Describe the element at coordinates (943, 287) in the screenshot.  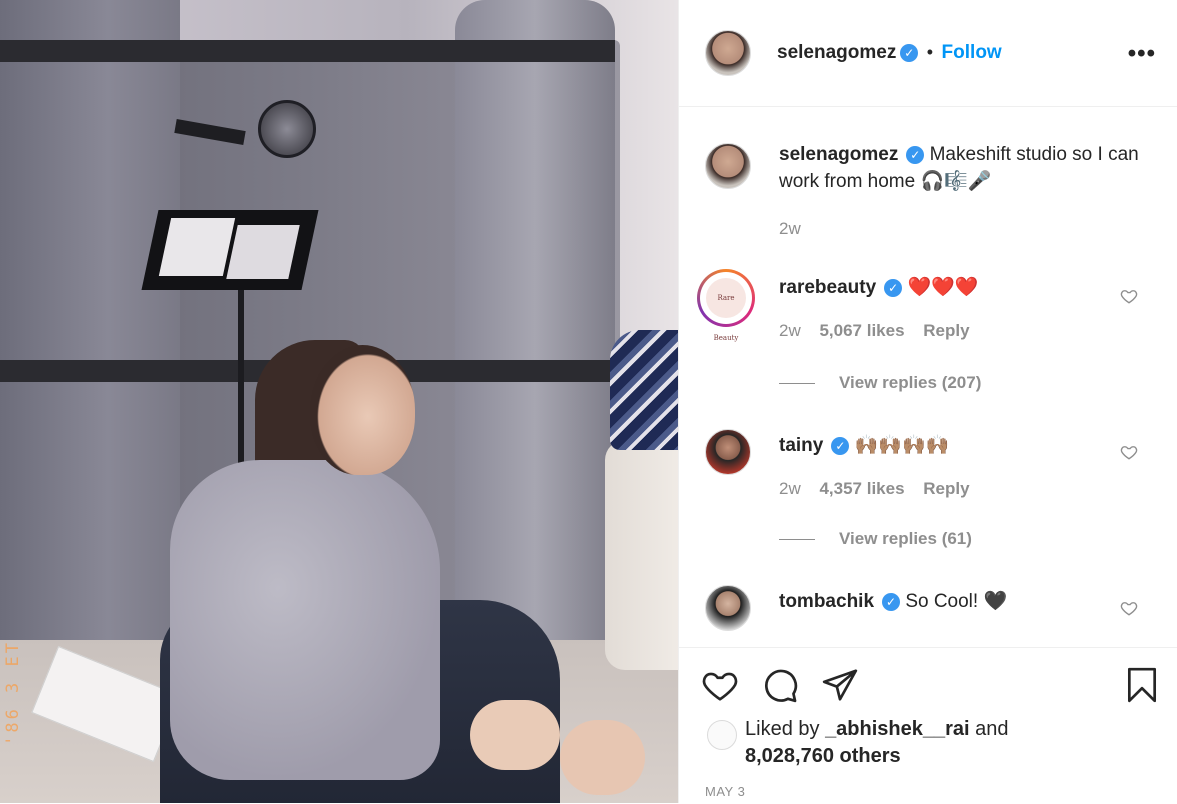
I see `comment-text: ❤️❤️❤️` at that location.